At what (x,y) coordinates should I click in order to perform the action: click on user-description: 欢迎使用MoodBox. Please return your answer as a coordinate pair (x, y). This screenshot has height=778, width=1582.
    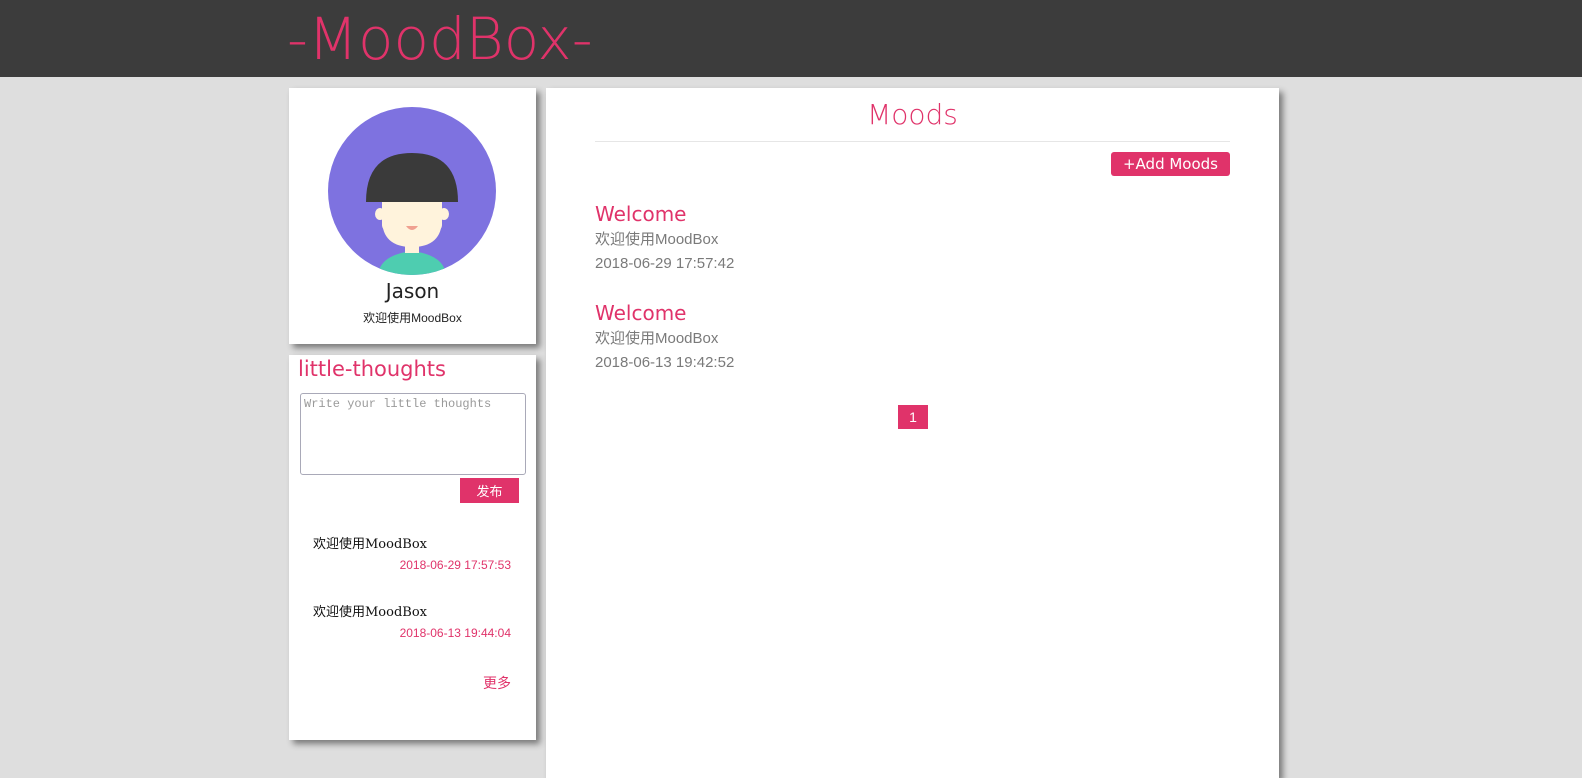
    Looking at the image, I should click on (412, 318).